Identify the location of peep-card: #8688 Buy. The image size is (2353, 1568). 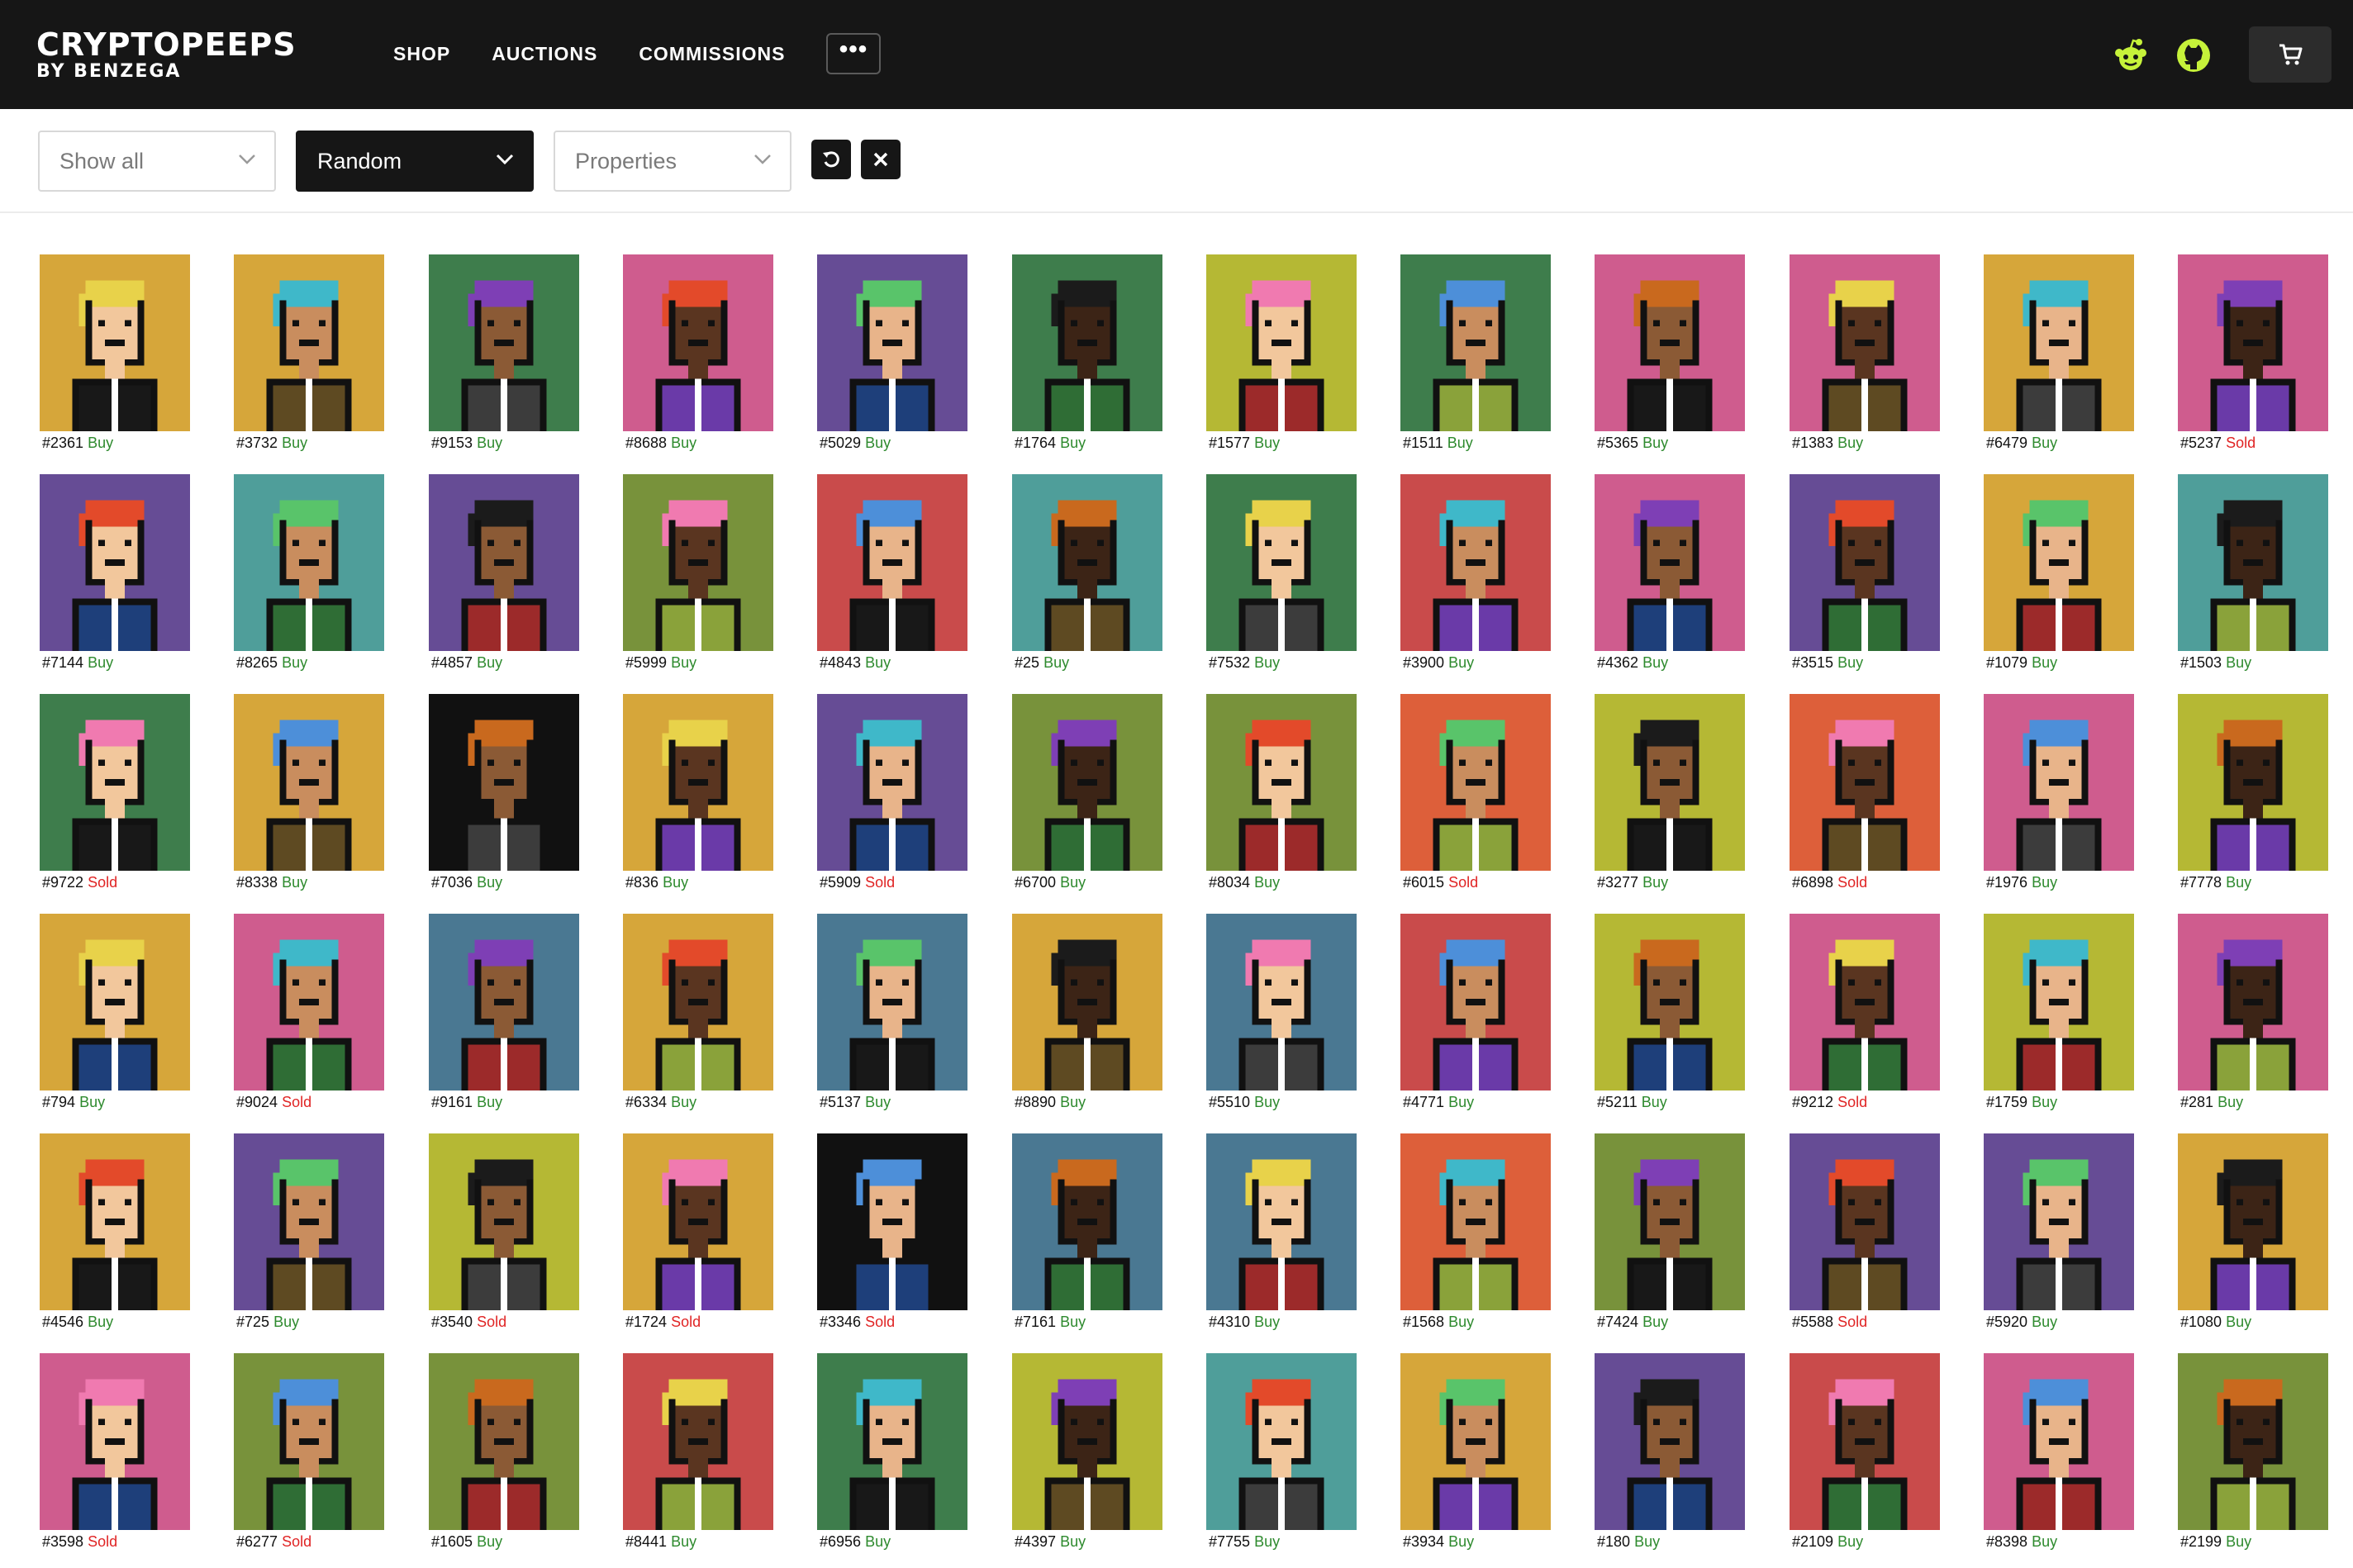
(698, 353).